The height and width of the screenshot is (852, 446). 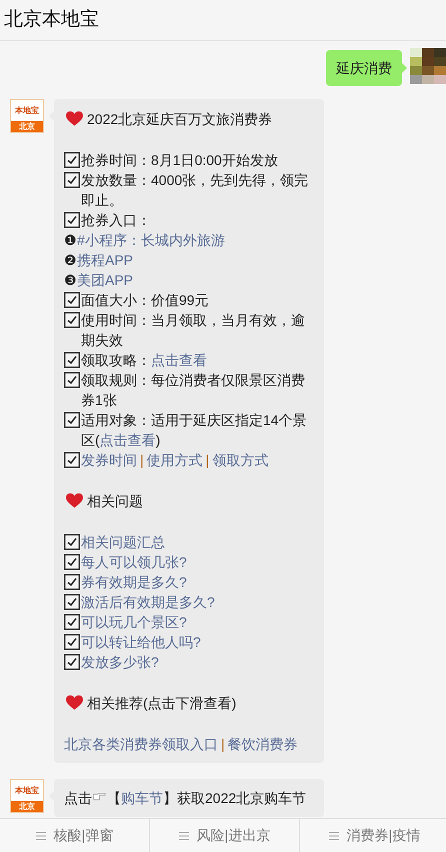 What do you see at coordinates (144, 360) in the screenshot?
I see `message-text: 领取攻略：点击查看` at bounding box center [144, 360].